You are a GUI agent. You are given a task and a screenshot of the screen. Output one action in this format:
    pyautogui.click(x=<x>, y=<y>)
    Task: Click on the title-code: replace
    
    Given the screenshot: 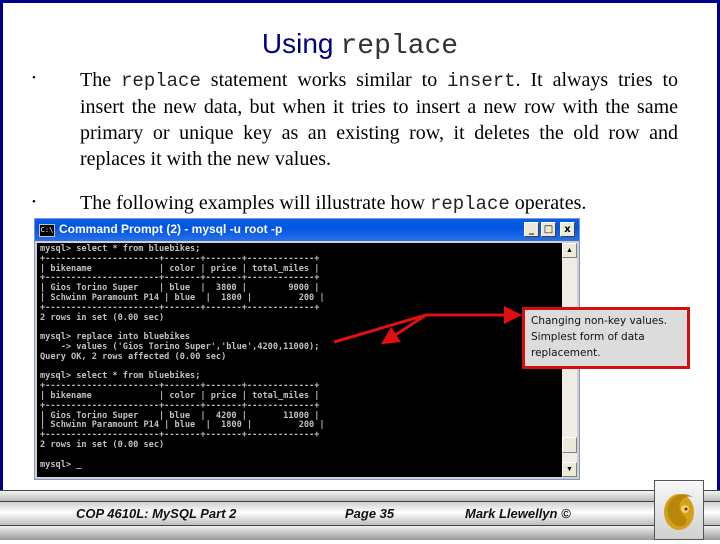 What is the action you would take?
    pyautogui.click(x=399, y=46)
    